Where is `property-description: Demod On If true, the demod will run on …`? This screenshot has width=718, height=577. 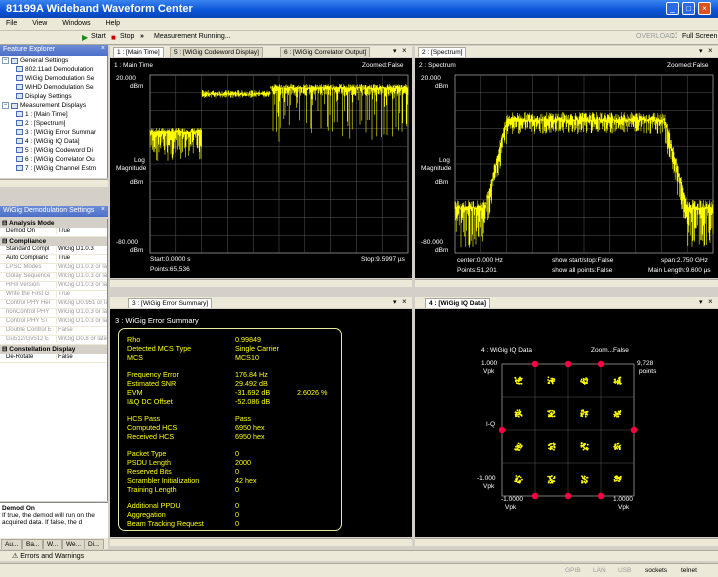
property-description: Demod On If true, the demod will run on … is located at coordinates (54, 520).